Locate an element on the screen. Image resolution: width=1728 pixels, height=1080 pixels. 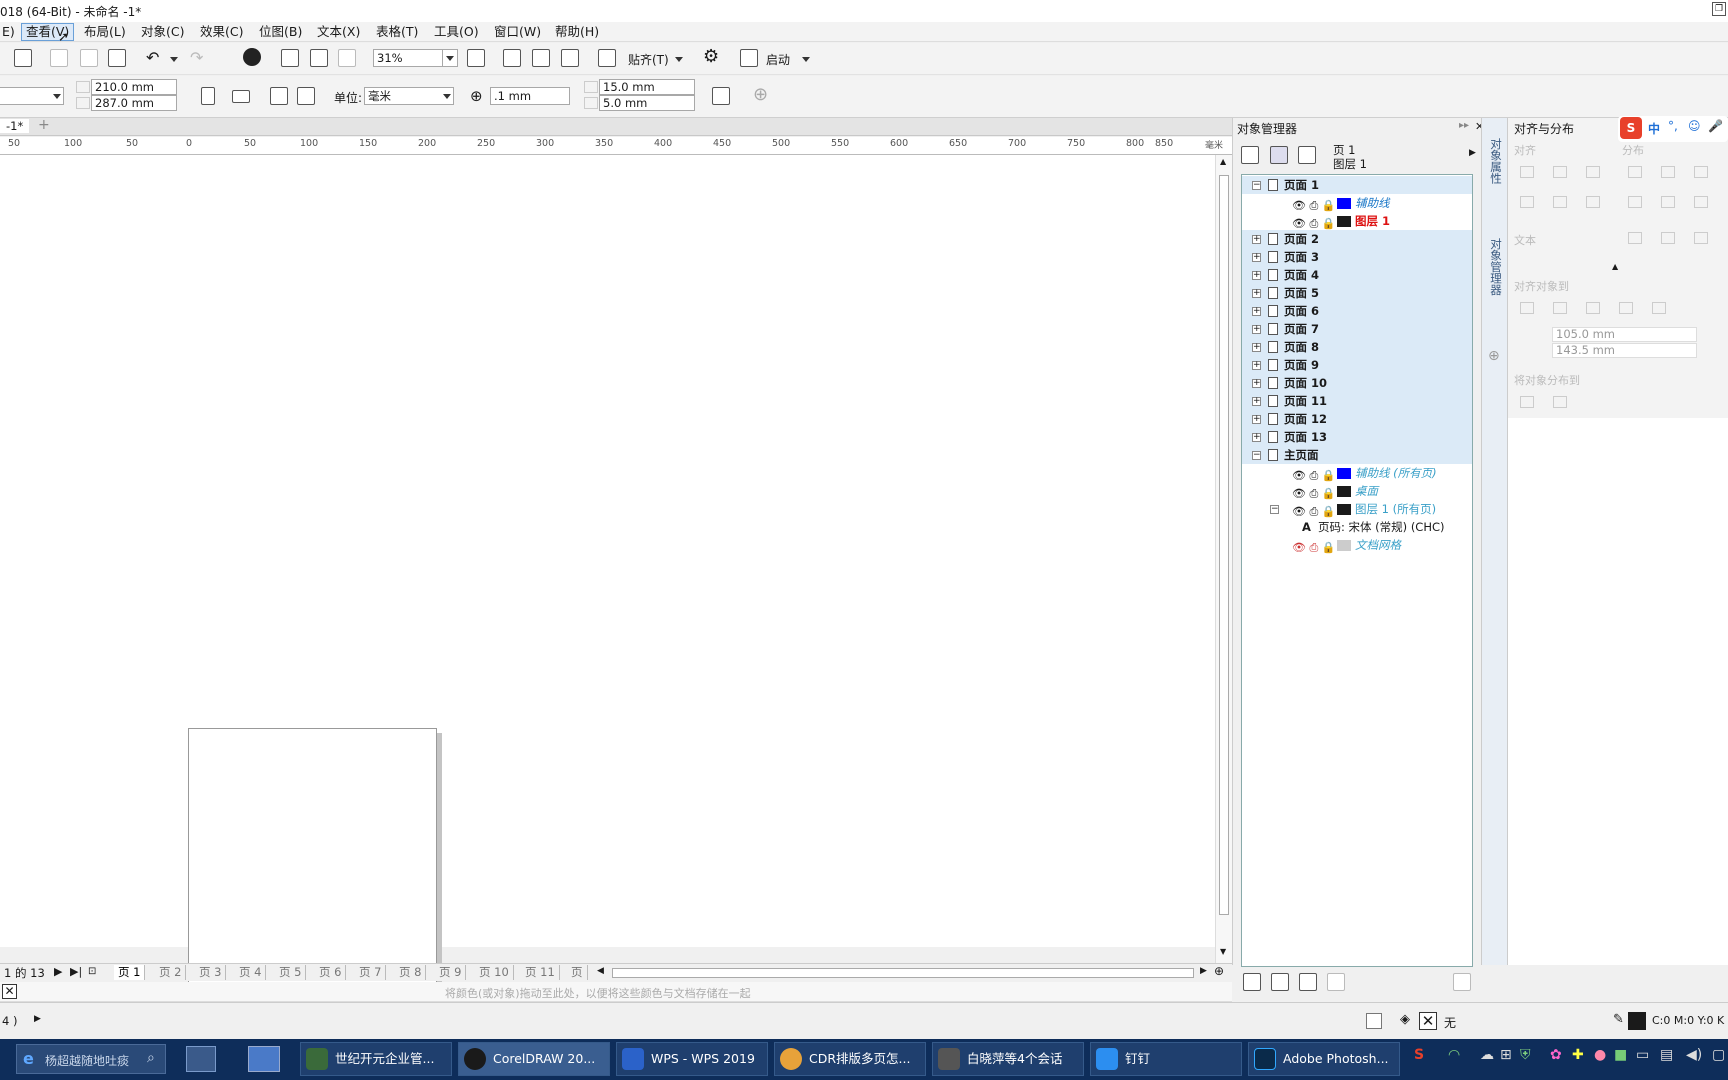
page-tab: 页 8 is located at coordinates (411, 972).